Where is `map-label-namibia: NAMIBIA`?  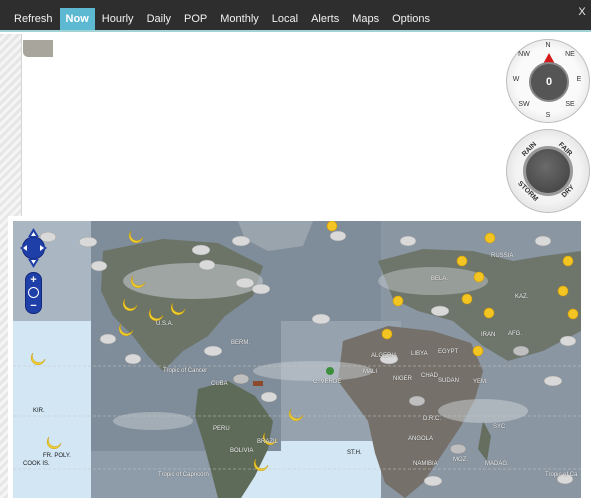 map-label-namibia: NAMIBIA is located at coordinates (425, 464).